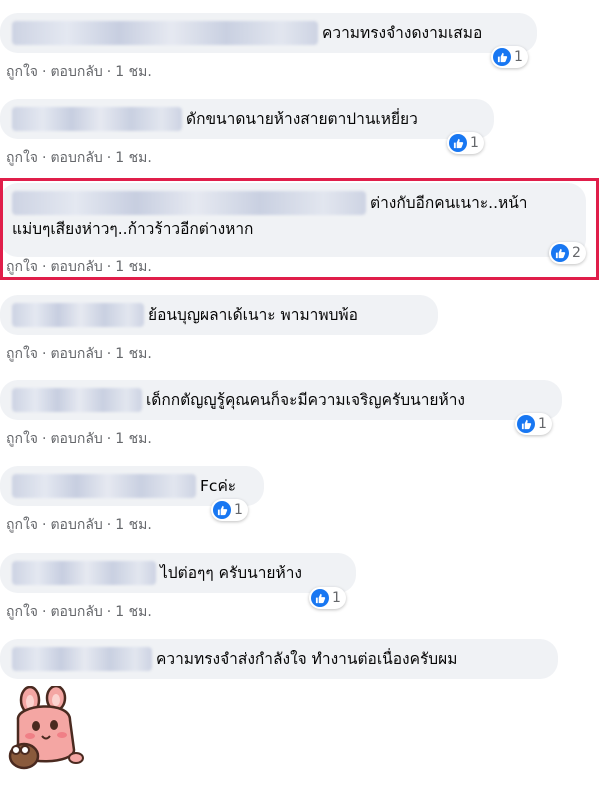 The image size is (600, 800). Describe the element at coordinates (302, 119) in the screenshot. I see `comment-text: ดักขนาดนายห้างสายตาปานเหยี่ยว` at that location.